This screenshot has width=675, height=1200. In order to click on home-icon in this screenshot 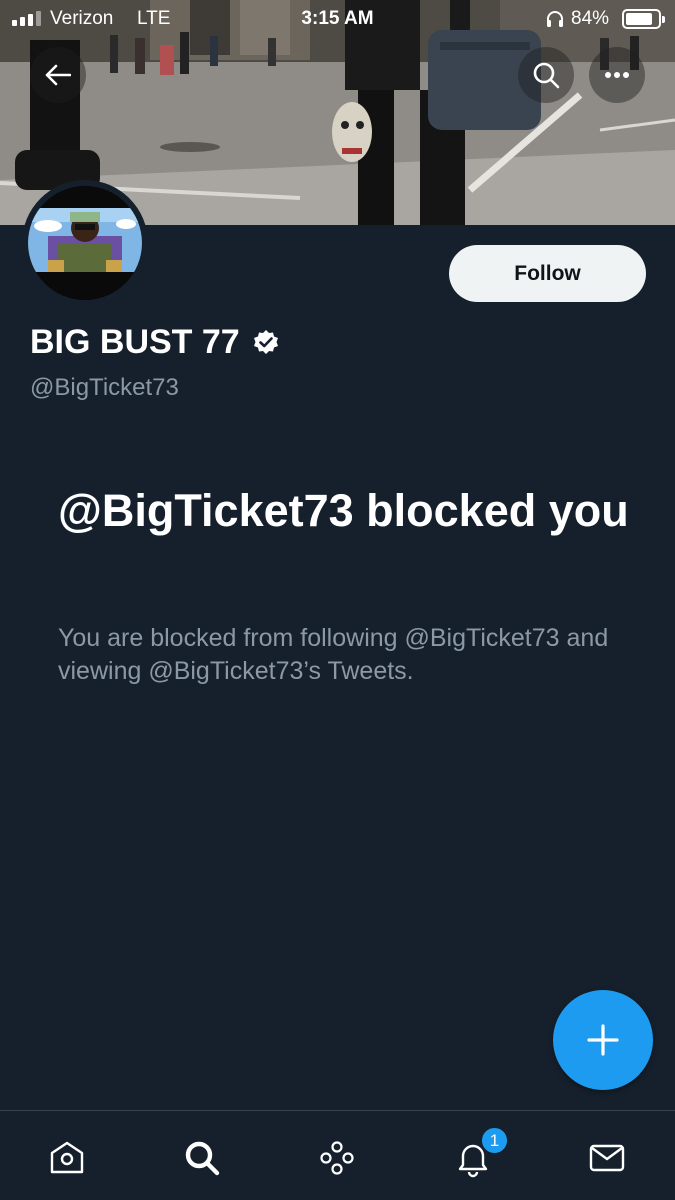, I will do `click(67, 1157)`.